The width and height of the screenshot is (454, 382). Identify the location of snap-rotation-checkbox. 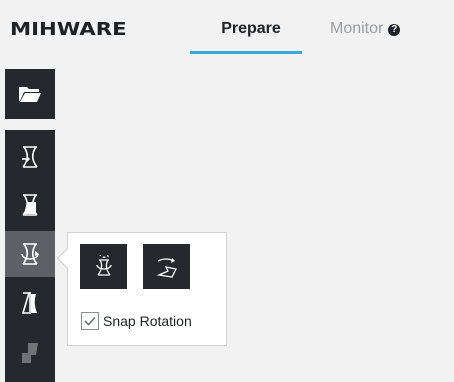
(90, 321).